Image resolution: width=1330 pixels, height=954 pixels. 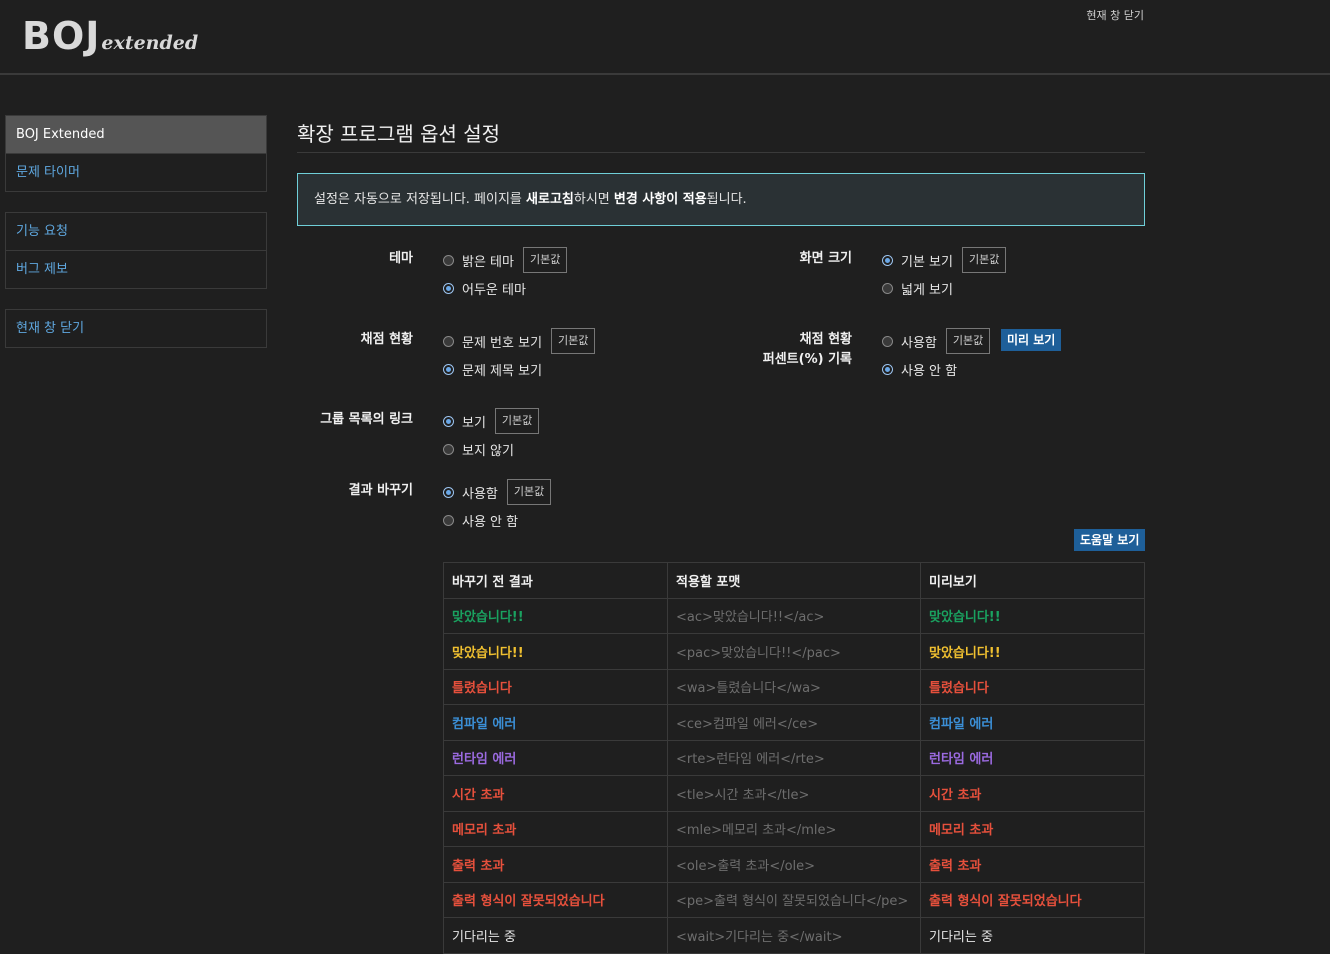 I want to click on percent-use-label: 사용함, so click(x=919, y=343).